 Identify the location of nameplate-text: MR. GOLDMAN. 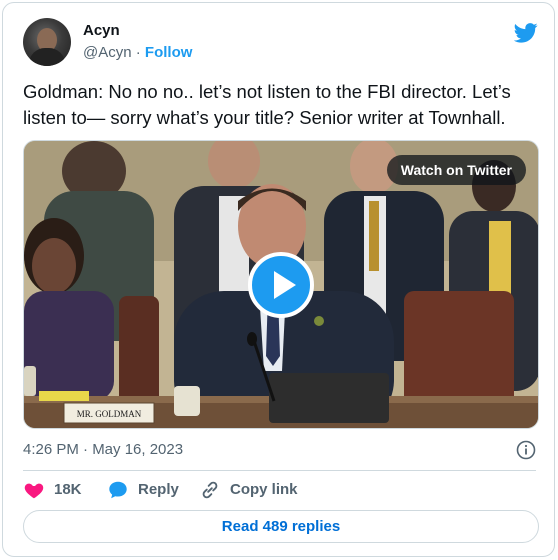
(109, 414).